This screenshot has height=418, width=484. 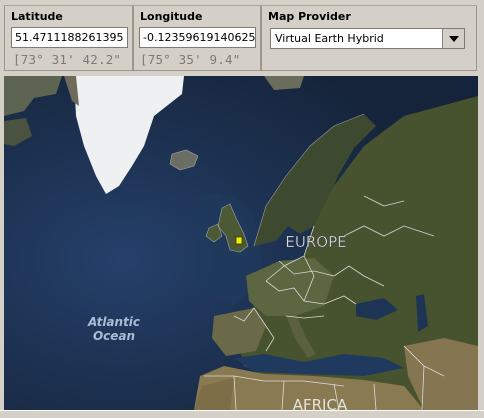 I want to click on chevron-down-icon, so click(x=453, y=38).